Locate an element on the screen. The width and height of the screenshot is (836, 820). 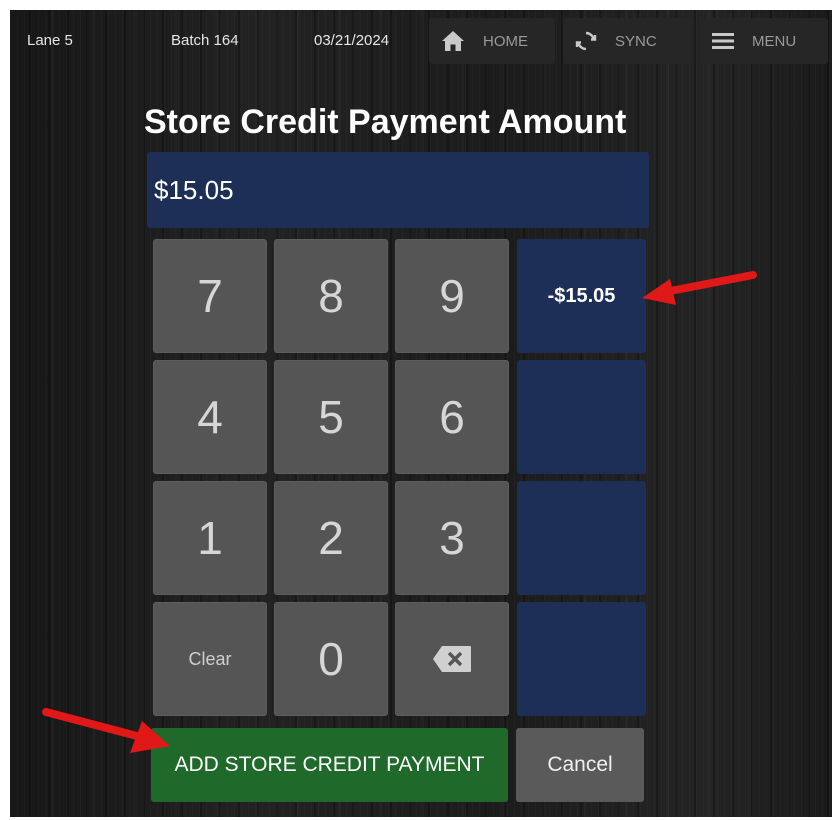
backspace-button is located at coordinates (452, 659).